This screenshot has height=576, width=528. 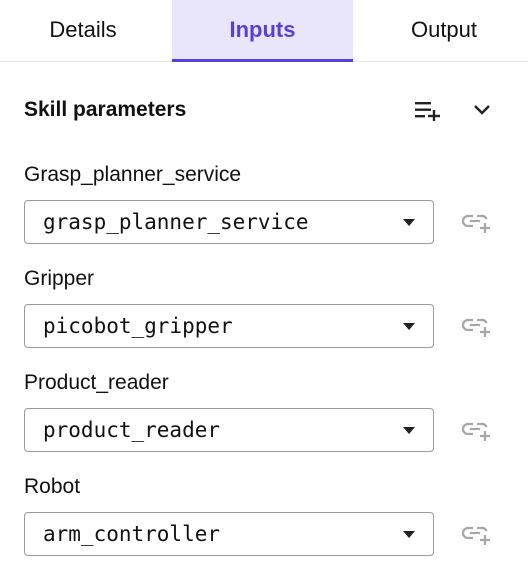 I want to click on tab-output: Output, so click(x=444, y=30).